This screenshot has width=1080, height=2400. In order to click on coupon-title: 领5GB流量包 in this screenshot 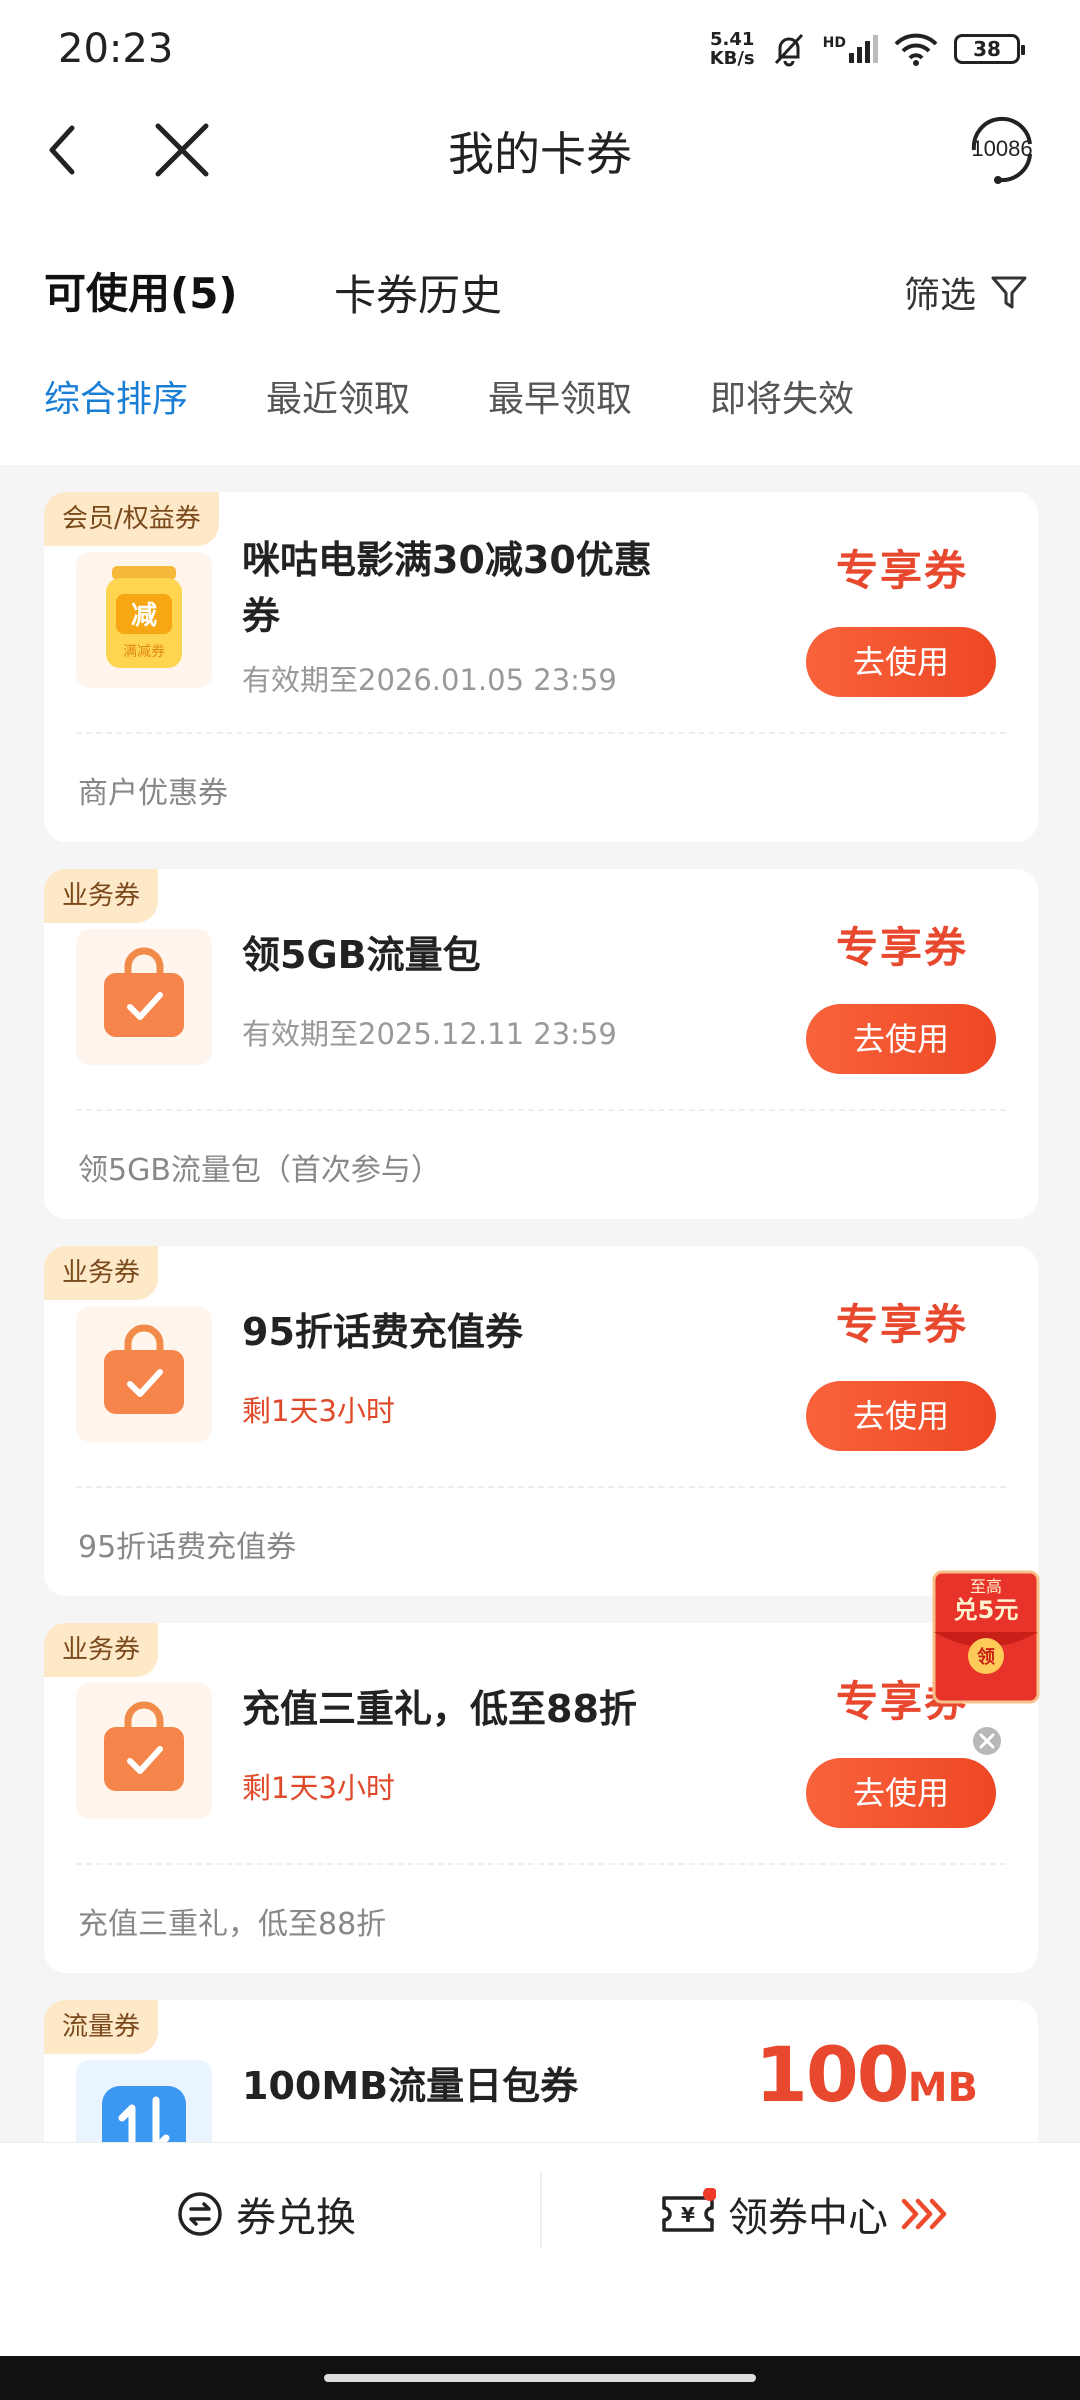, I will do `click(361, 955)`.